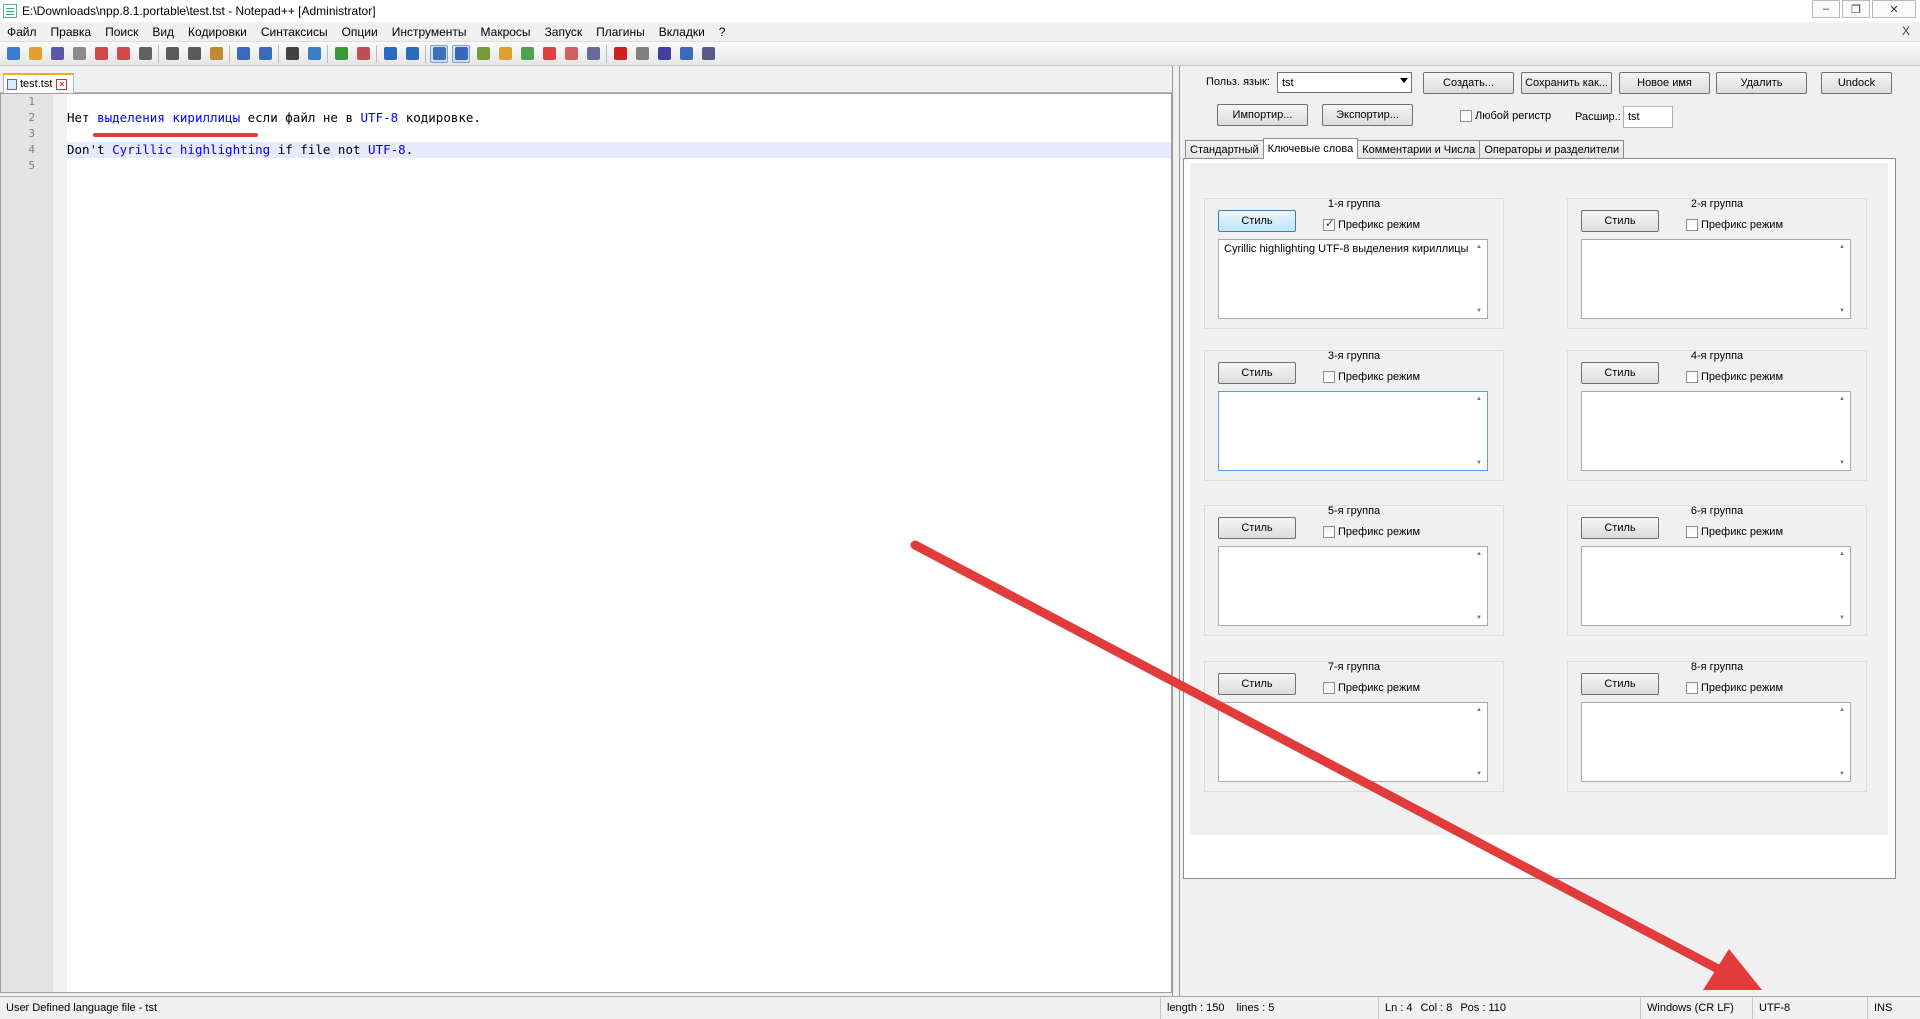  What do you see at coordinates (163, 32) in the screenshot?
I see `menu-view: Вид` at bounding box center [163, 32].